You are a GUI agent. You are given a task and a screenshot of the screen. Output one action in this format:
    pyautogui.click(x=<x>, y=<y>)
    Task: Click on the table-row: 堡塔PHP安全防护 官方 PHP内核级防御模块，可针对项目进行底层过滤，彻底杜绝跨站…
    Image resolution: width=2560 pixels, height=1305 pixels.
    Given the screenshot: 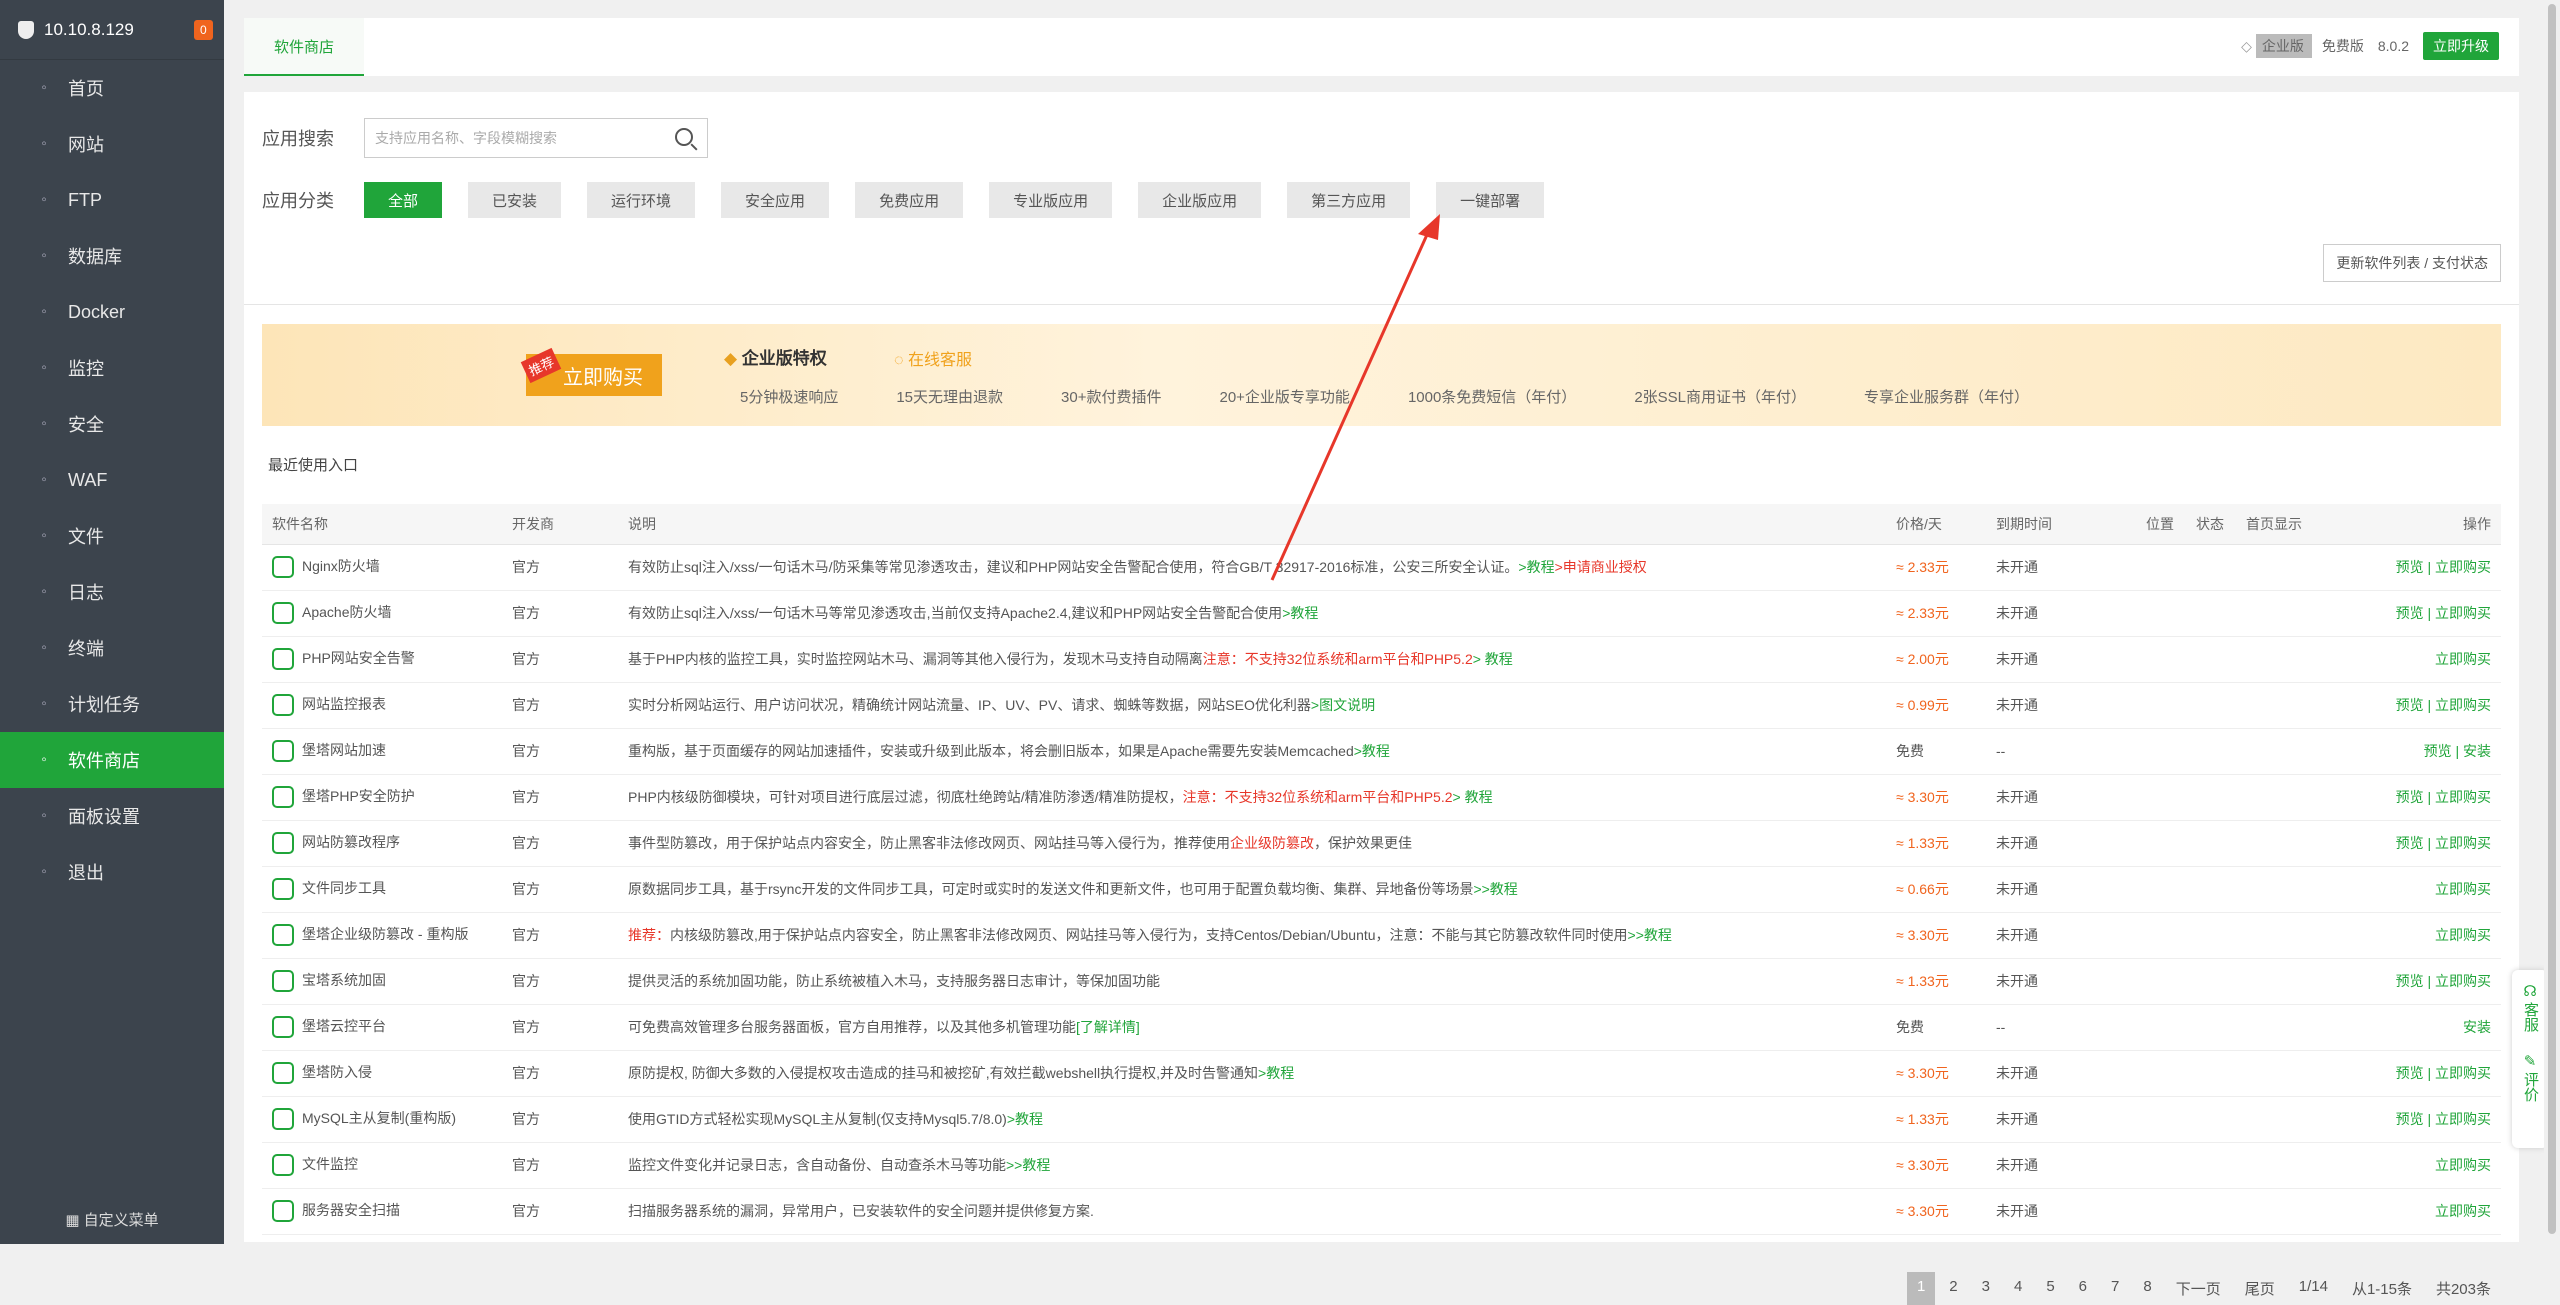 What is the action you would take?
    pyautogui.click(x=1381, y=797)
    